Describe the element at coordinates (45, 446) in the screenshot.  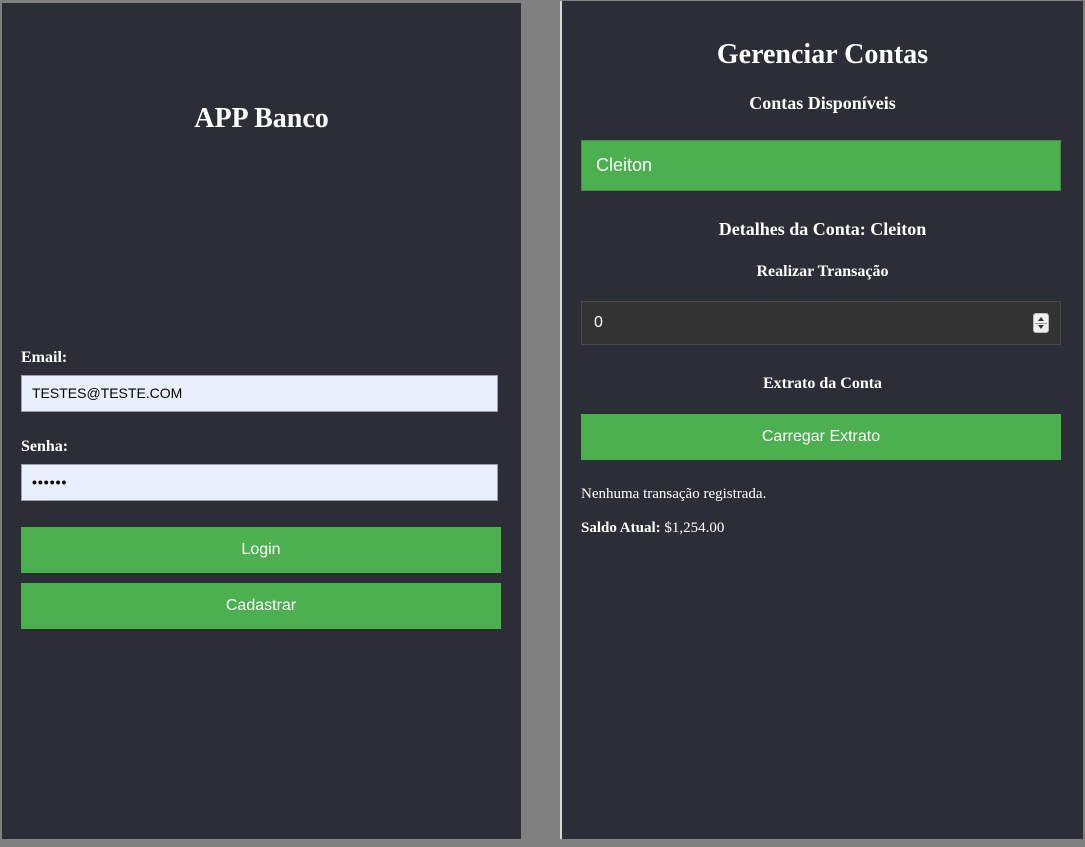
I see `password-label: Senha:` at that location.